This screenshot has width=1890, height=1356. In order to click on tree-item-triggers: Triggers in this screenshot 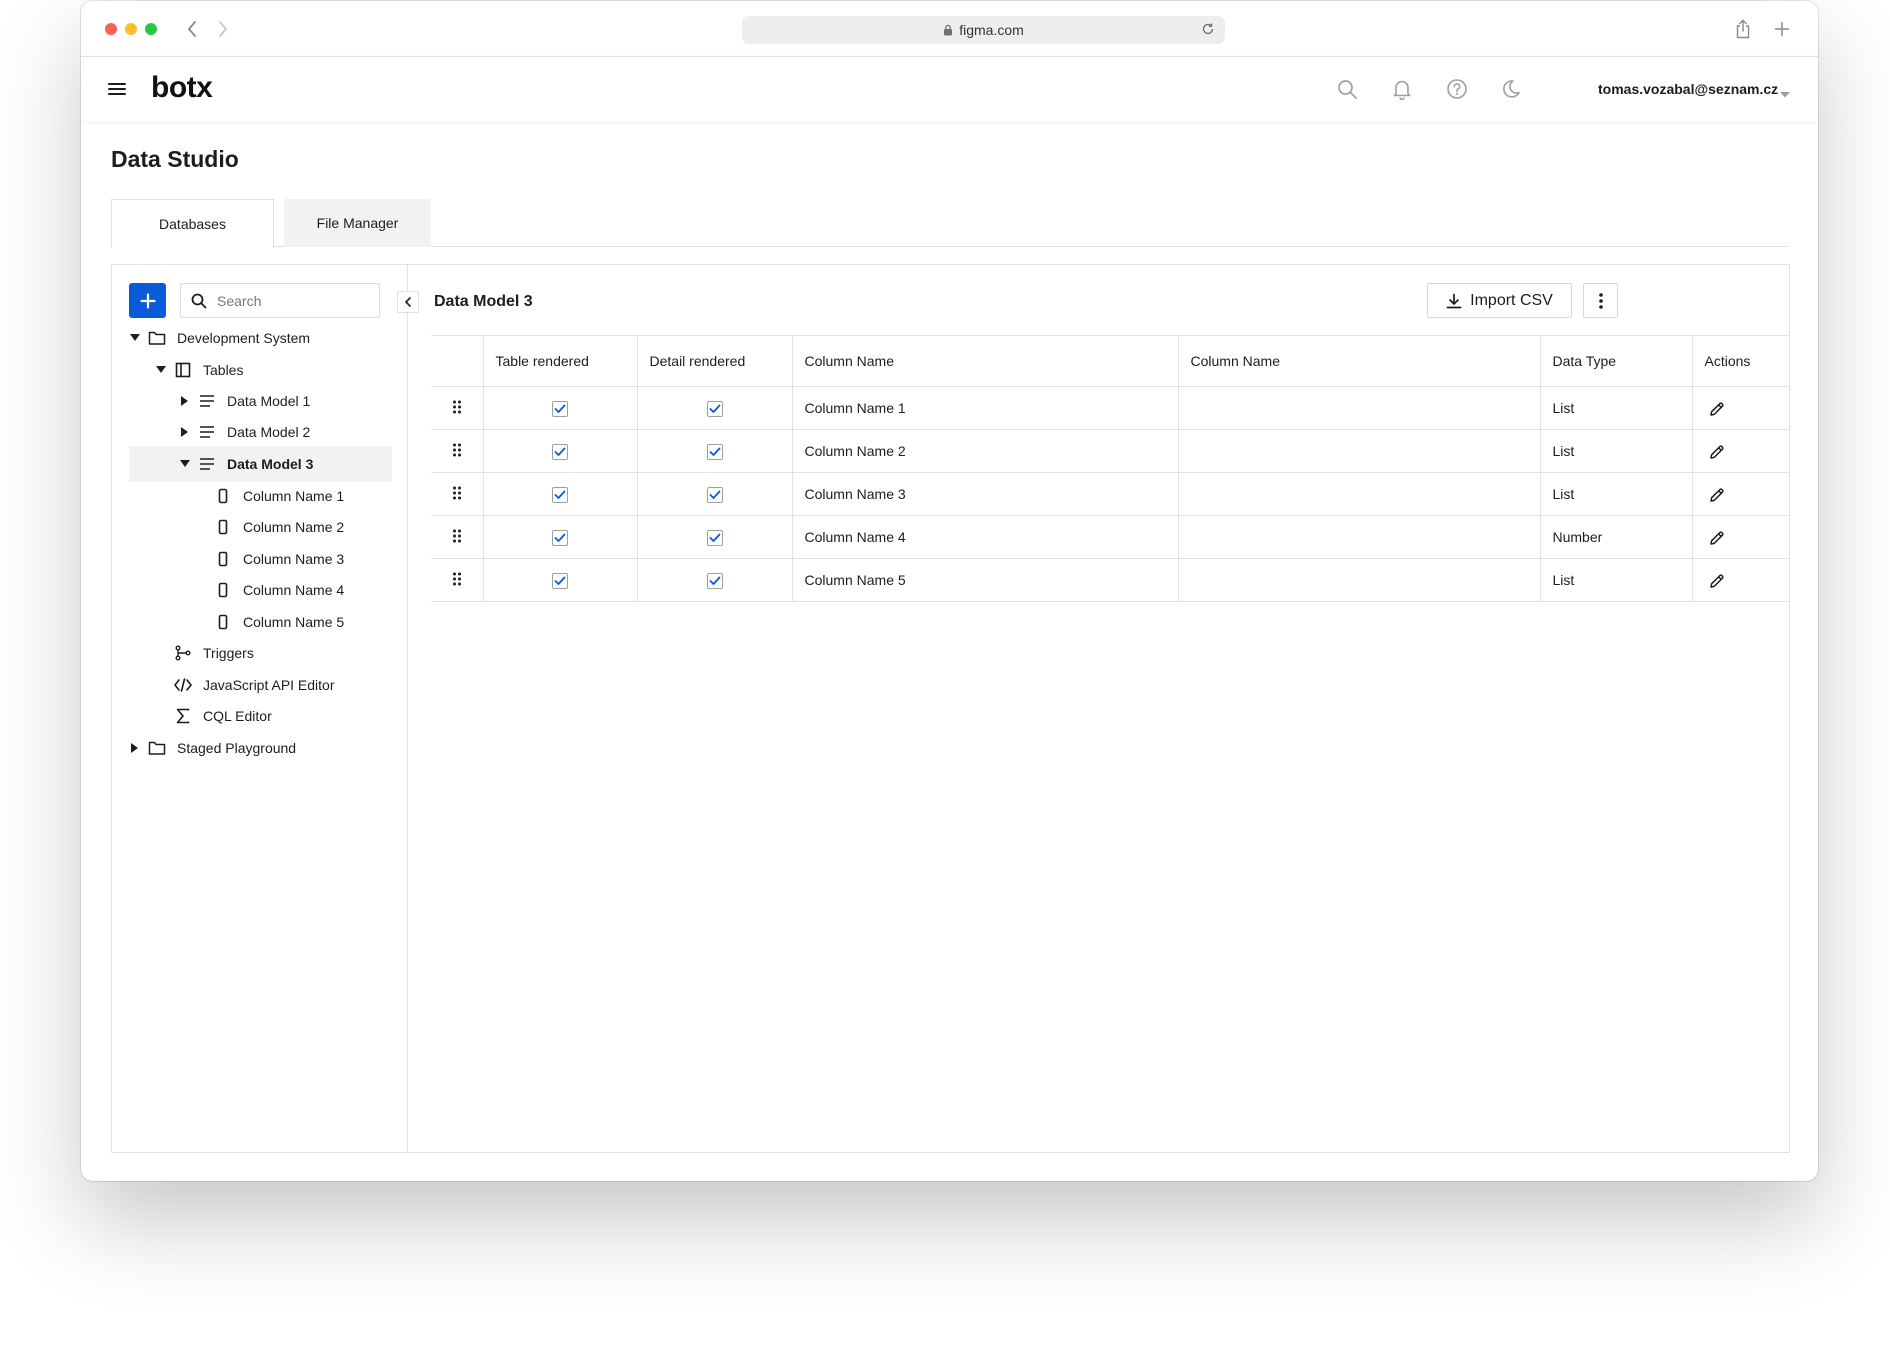, I will do `click(260, 653)`.